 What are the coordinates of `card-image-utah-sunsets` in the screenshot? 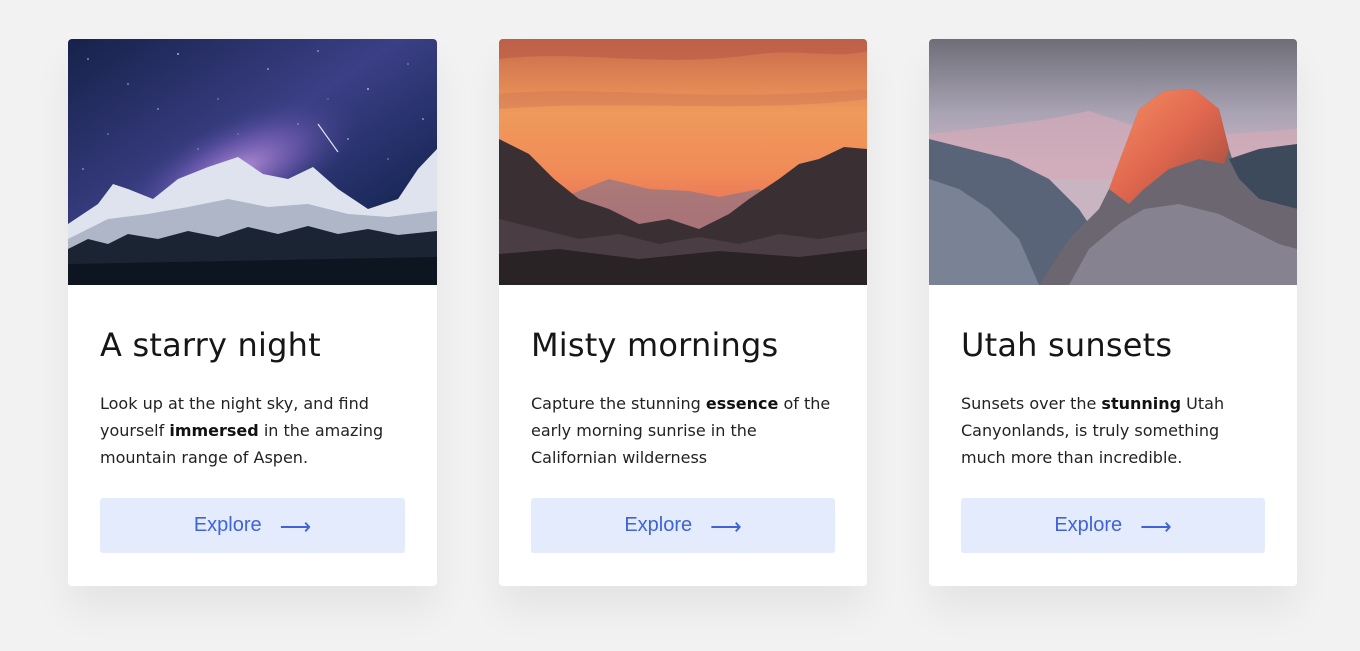 It's located at (1113, 162).